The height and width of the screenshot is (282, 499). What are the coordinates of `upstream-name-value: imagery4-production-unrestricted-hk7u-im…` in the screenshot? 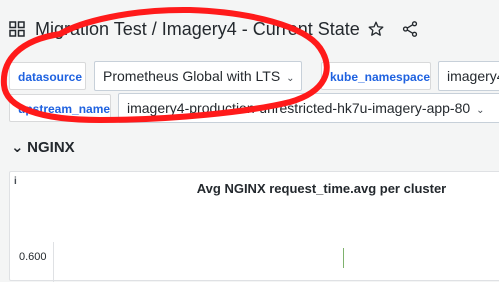 It's located at (299, 108).